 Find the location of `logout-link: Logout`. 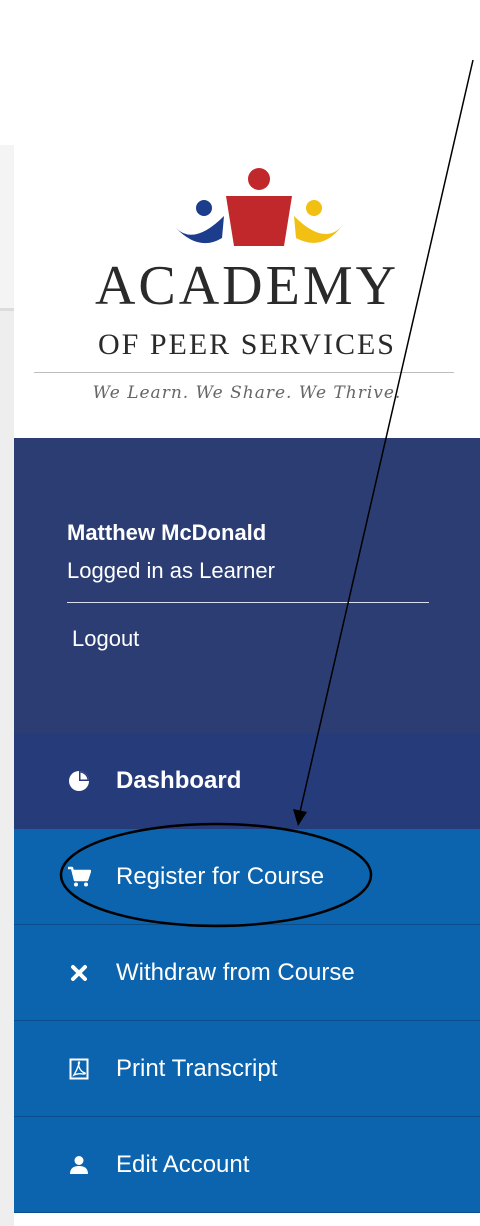

logout-link: Logout is located at coordinates (105, 639).